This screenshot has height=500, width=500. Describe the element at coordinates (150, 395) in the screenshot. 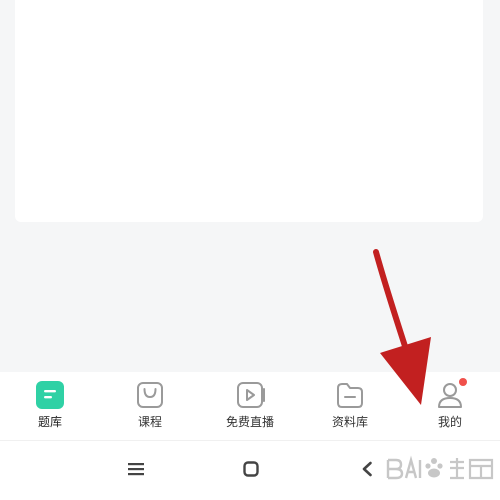

I see `bag-icon` at that location.